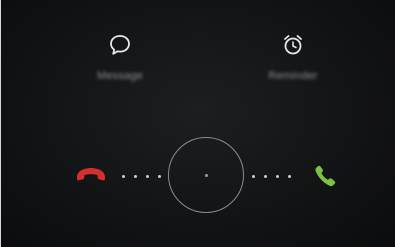  What do you see at coordinates (206, 175) in the screenshot?
I see `slider-center-dot` at bounding box center [206, 175].